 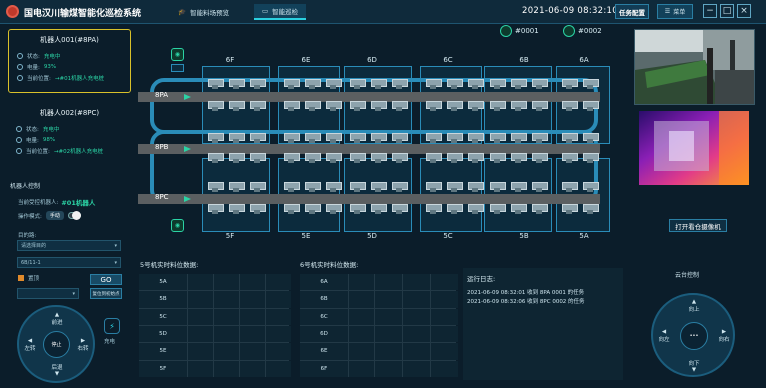 What do you see at coordinates (694, 366) in the screenshot?
I see `ptz-down-button: 向下 ▼` at bounding box center [694, 366].